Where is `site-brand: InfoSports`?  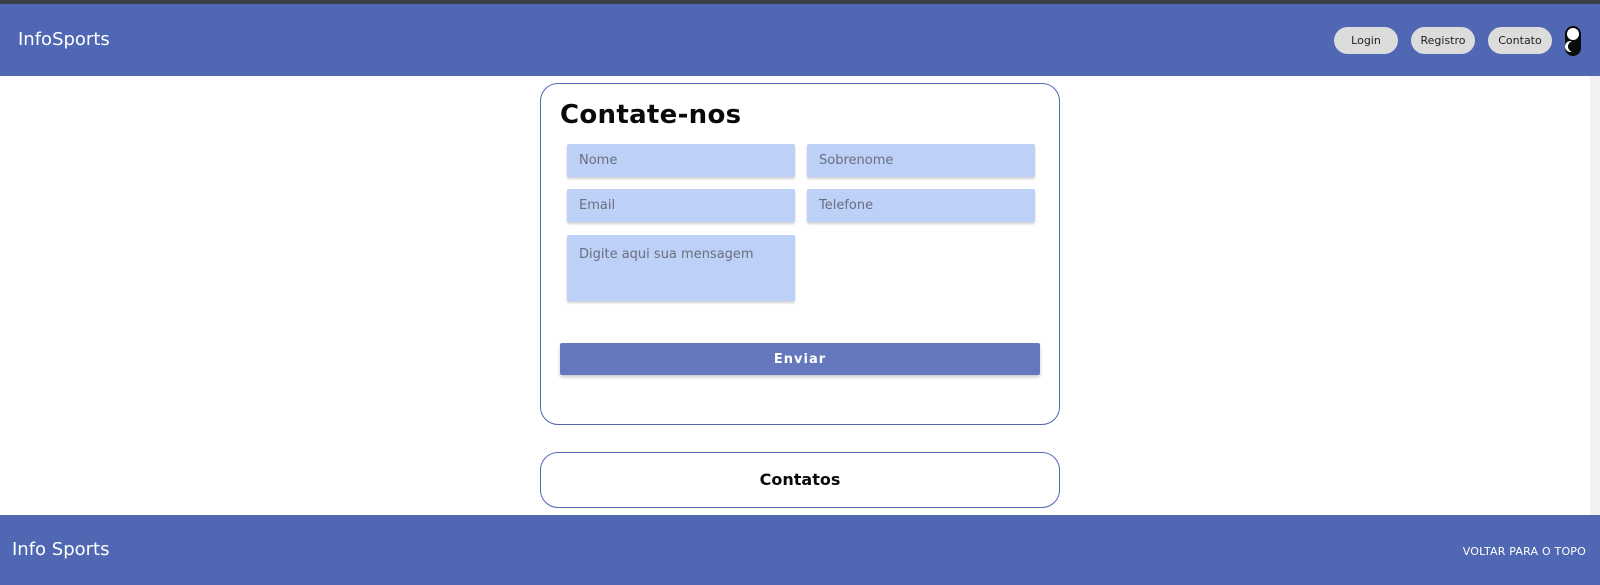 site-brand: InfoSports is located at coordinates (64, 40).